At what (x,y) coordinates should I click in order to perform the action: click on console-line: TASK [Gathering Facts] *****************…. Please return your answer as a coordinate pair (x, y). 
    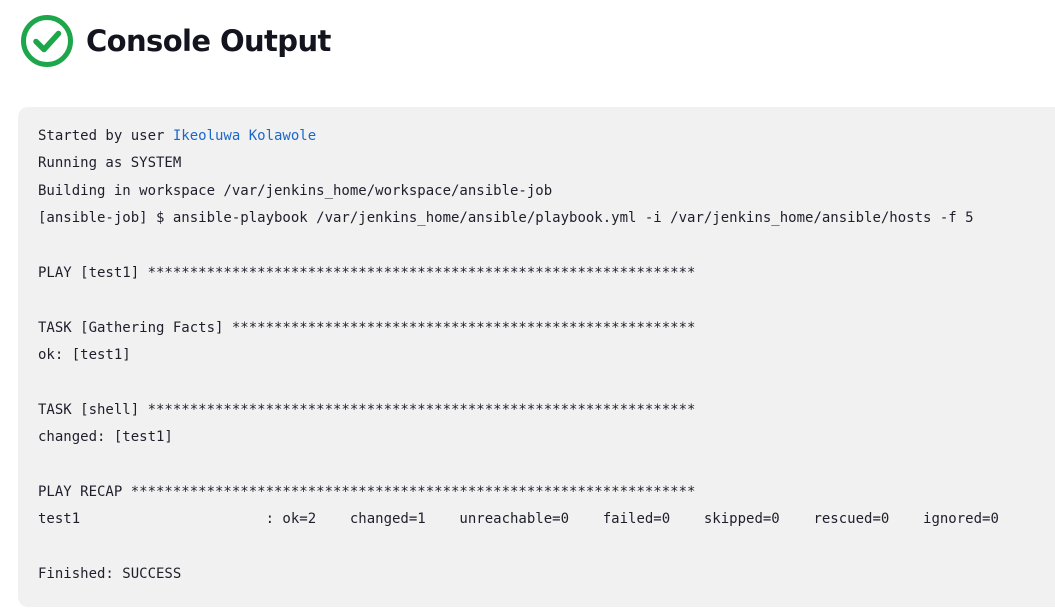
    Looking at the image, I should click on (367, 327).